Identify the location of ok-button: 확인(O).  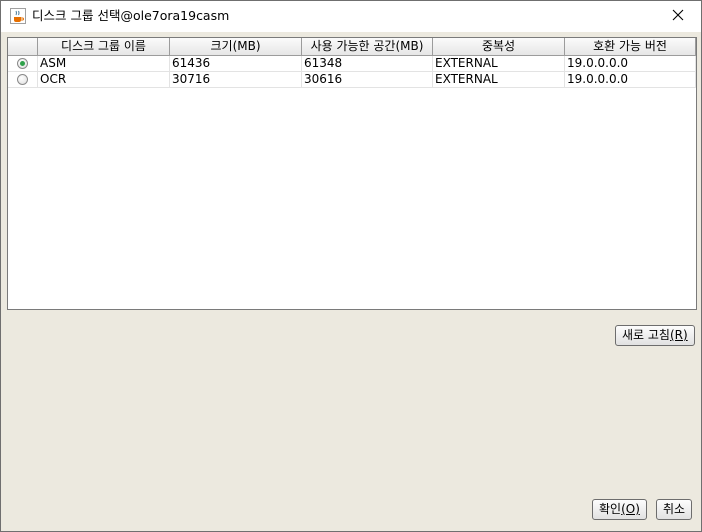
(619, 509).